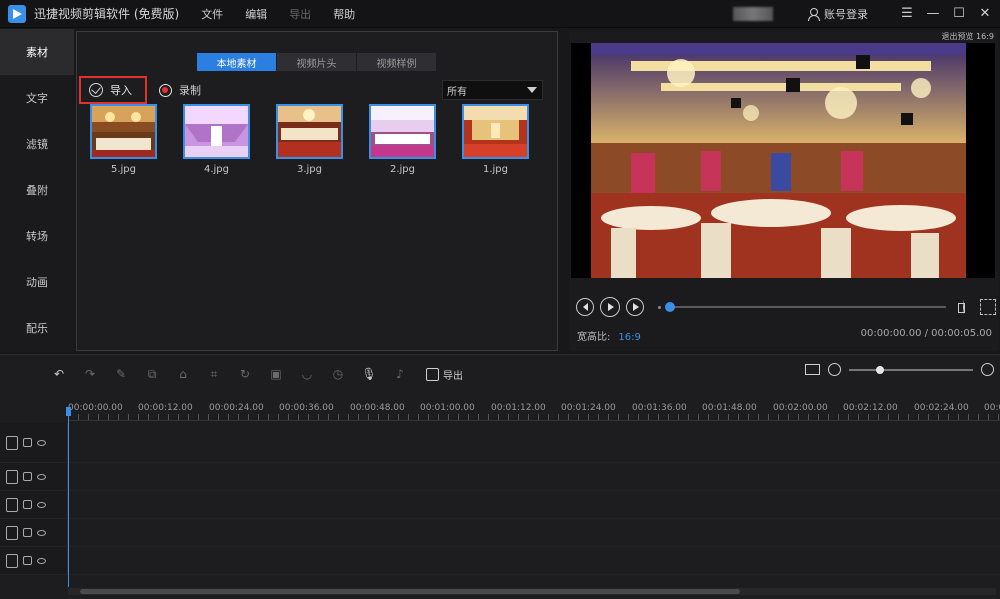  Describe the element at coordinates (237, 62) in the screenshot. I see `tab-local-media: 本地素材` at that location.